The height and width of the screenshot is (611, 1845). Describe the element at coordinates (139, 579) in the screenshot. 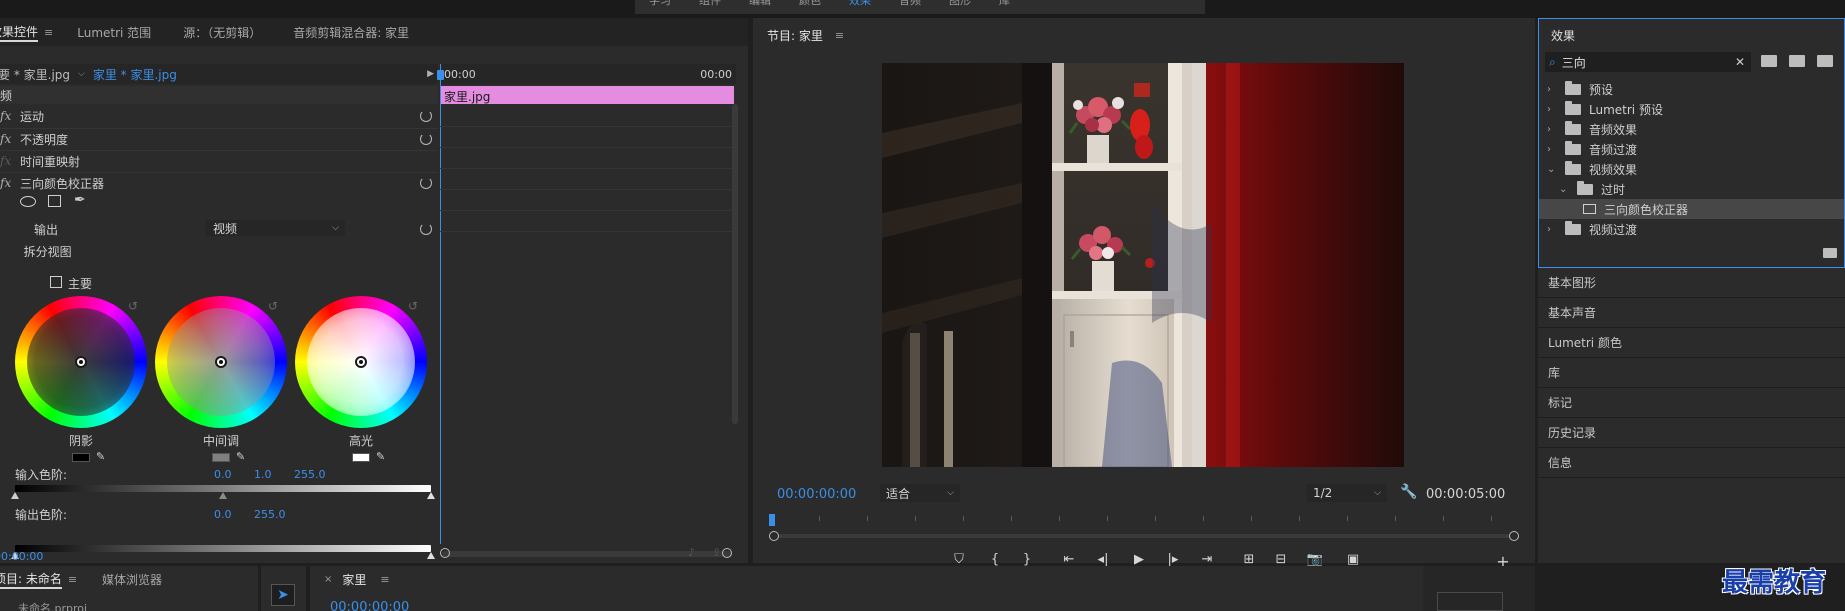

I see `tab-media-browser: 媒体浏览器` at that location.